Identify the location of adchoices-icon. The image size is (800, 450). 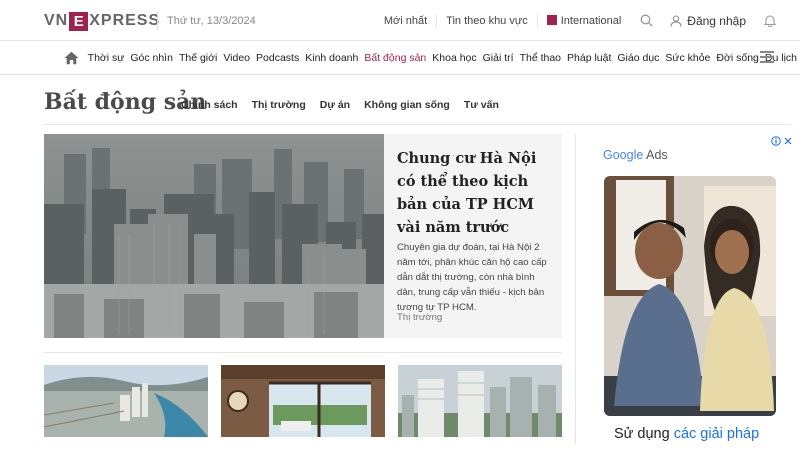
(776, 141).